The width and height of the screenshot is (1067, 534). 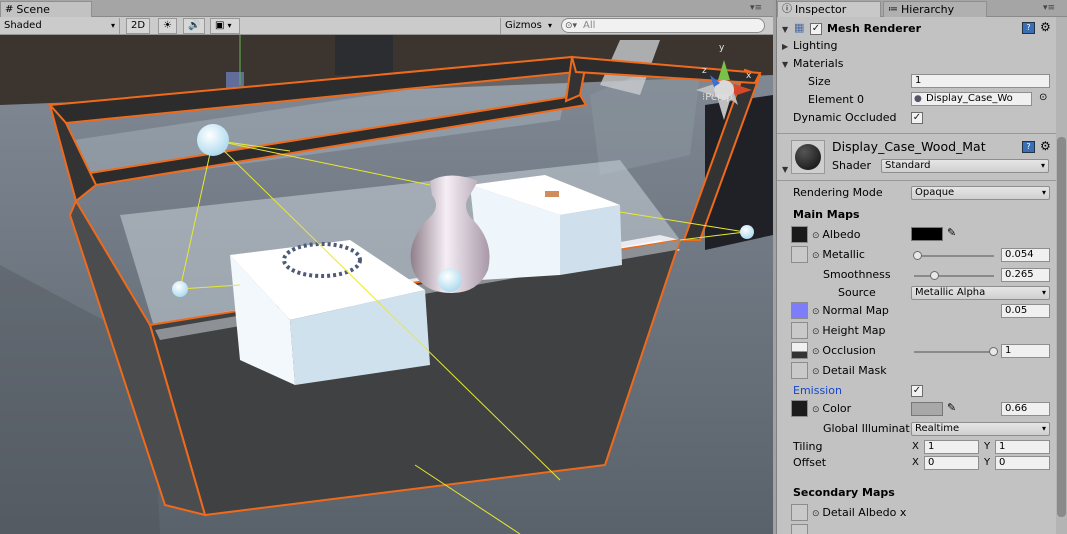 I want to click on metallic-label: ⊙ Metallic, so click(x=838, y=254).